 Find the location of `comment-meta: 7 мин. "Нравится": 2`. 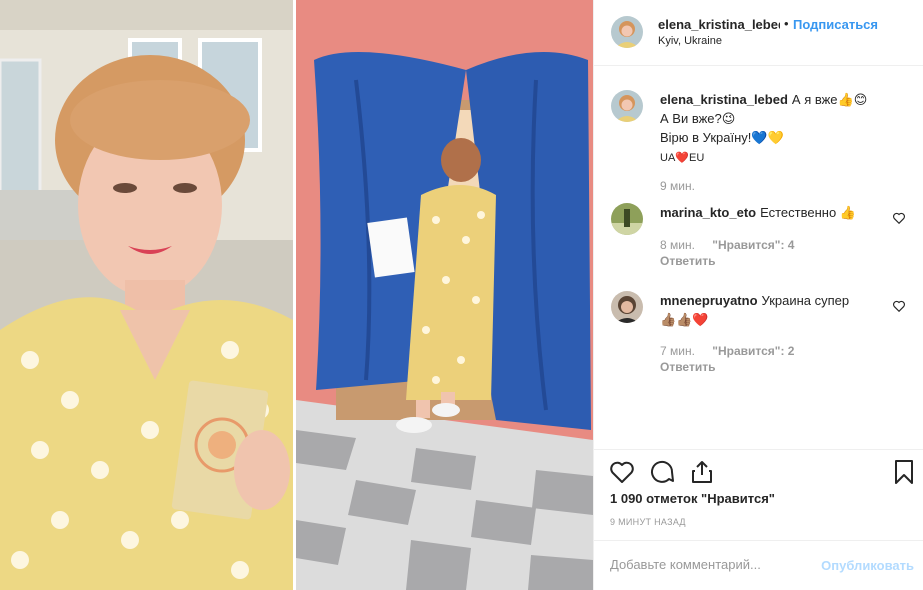

comment-meta: 7 мин. "Нравится": 2 is located at coordinates (734, 351).